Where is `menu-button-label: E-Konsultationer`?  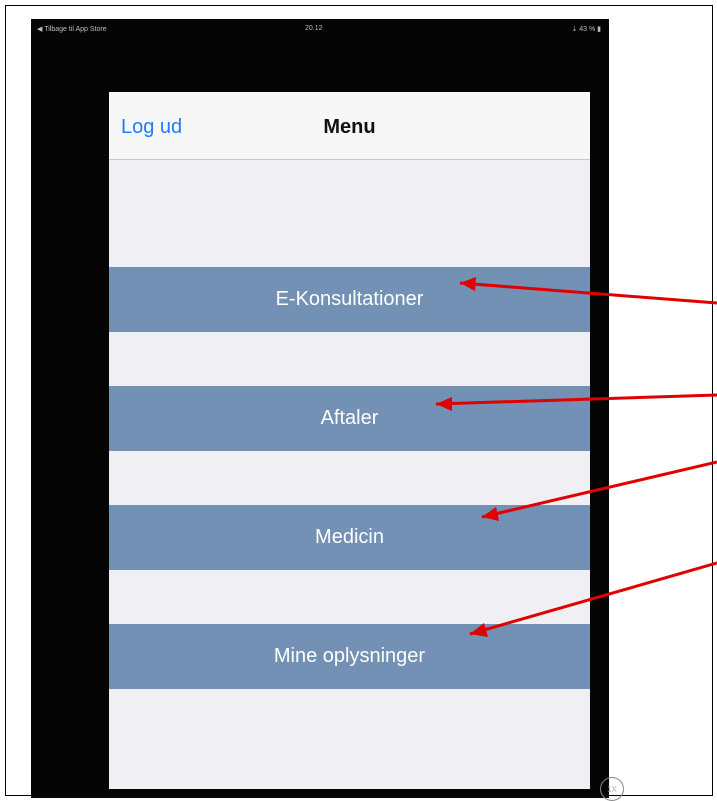 menu-button-label: E-Konsultationer is located at coordinates (349, 299).